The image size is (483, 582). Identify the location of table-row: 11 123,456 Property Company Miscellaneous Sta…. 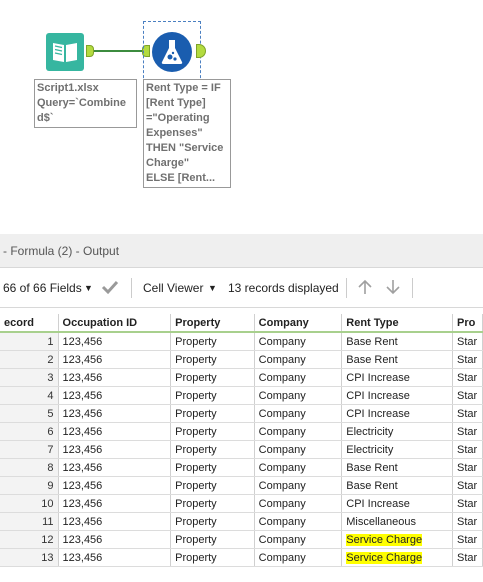
(241, 521).